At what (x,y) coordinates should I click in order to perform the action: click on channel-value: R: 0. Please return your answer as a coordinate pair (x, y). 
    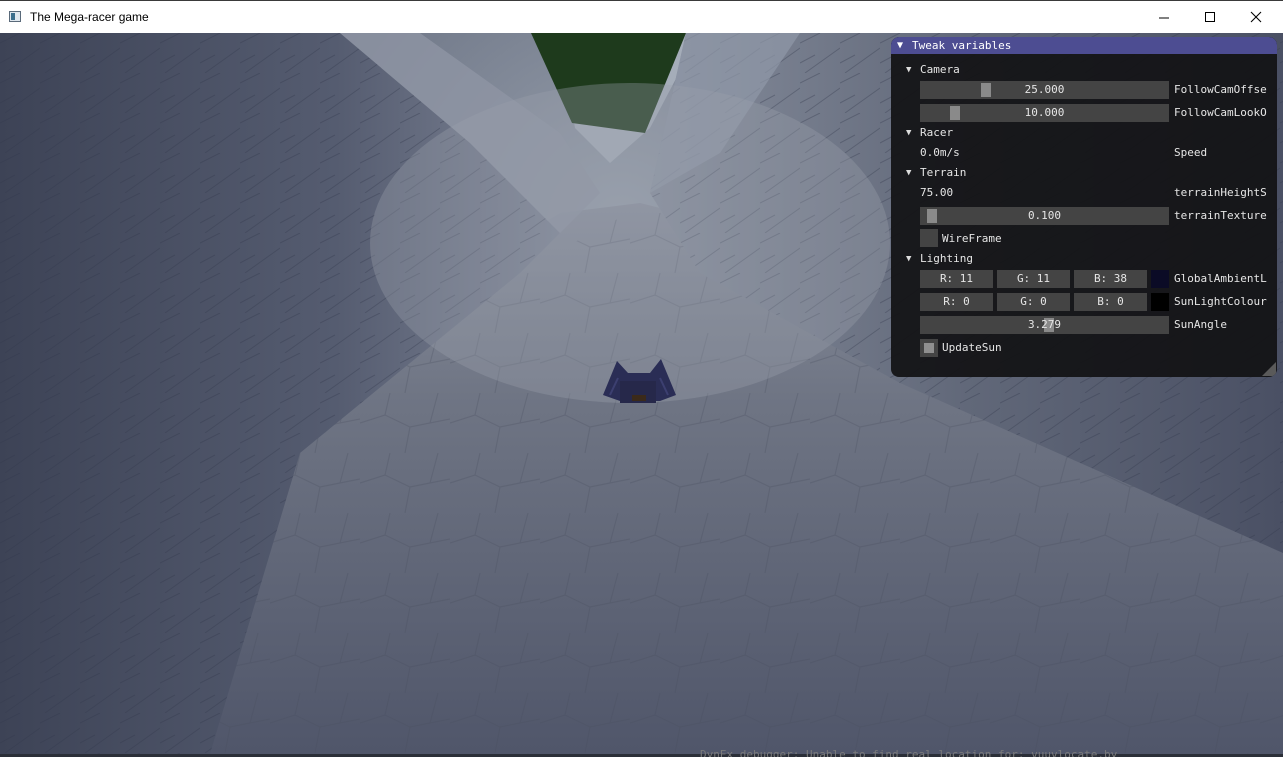
    Looking at the image, I should click on (956, 301).